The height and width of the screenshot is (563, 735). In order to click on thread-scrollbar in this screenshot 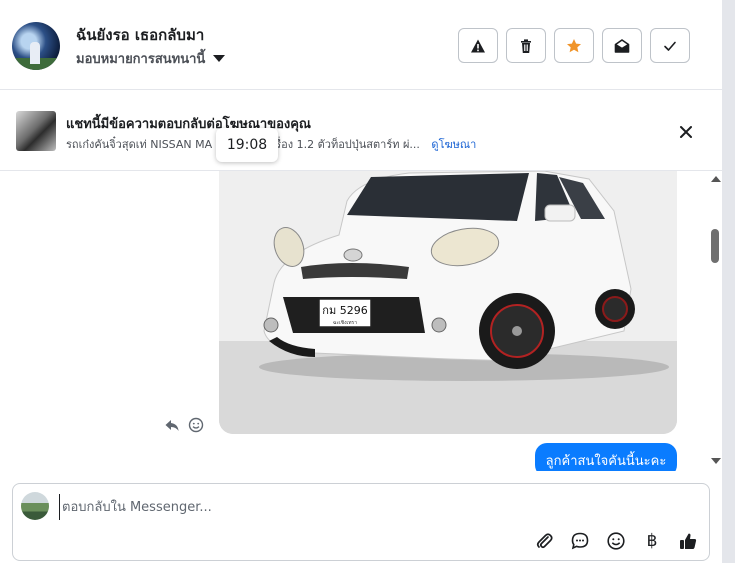, I will do `click(715, 321)`.